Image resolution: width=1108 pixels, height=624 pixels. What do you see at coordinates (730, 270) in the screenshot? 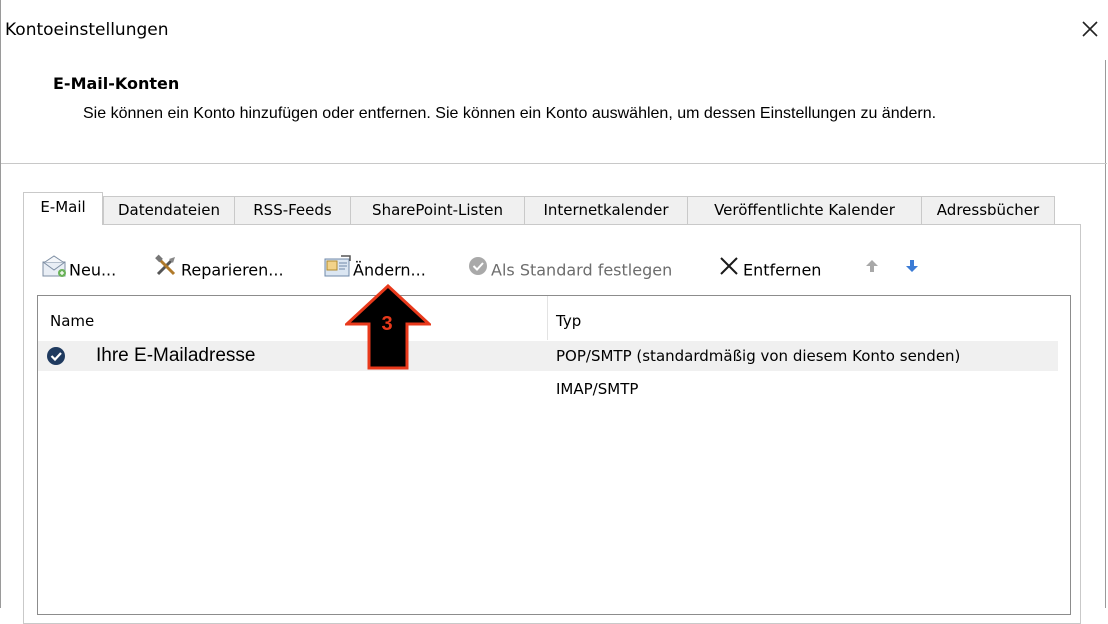
I see `remove-x-icon` at bounding box center [730, 270].